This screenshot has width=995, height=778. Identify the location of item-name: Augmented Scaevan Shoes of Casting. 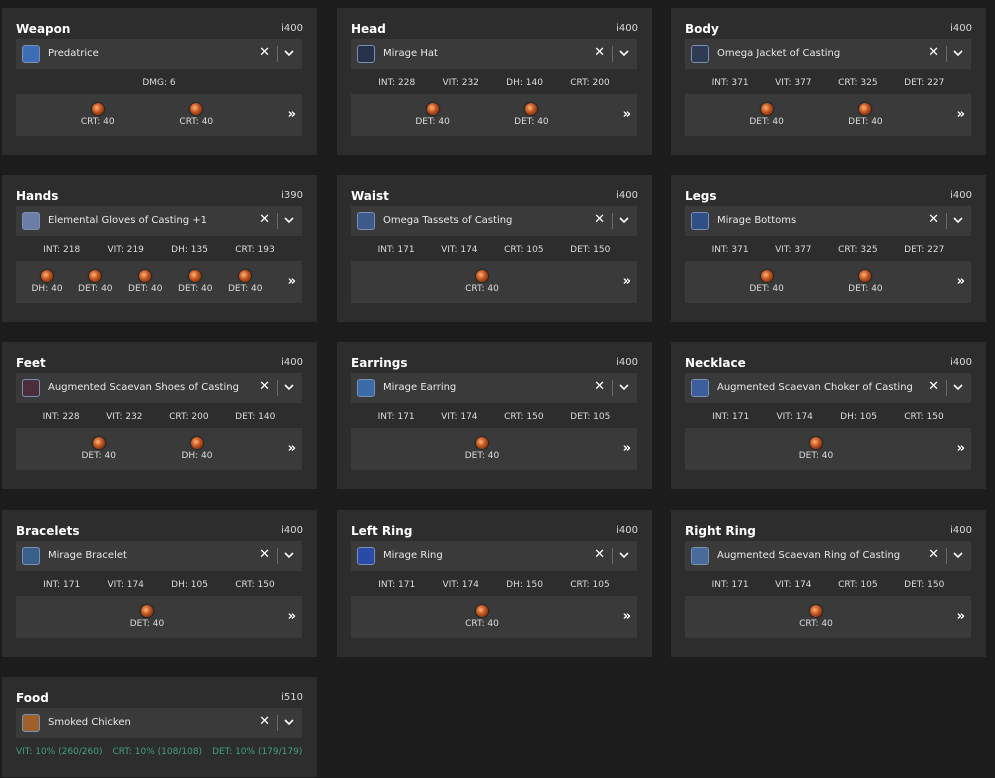
(143, 387).